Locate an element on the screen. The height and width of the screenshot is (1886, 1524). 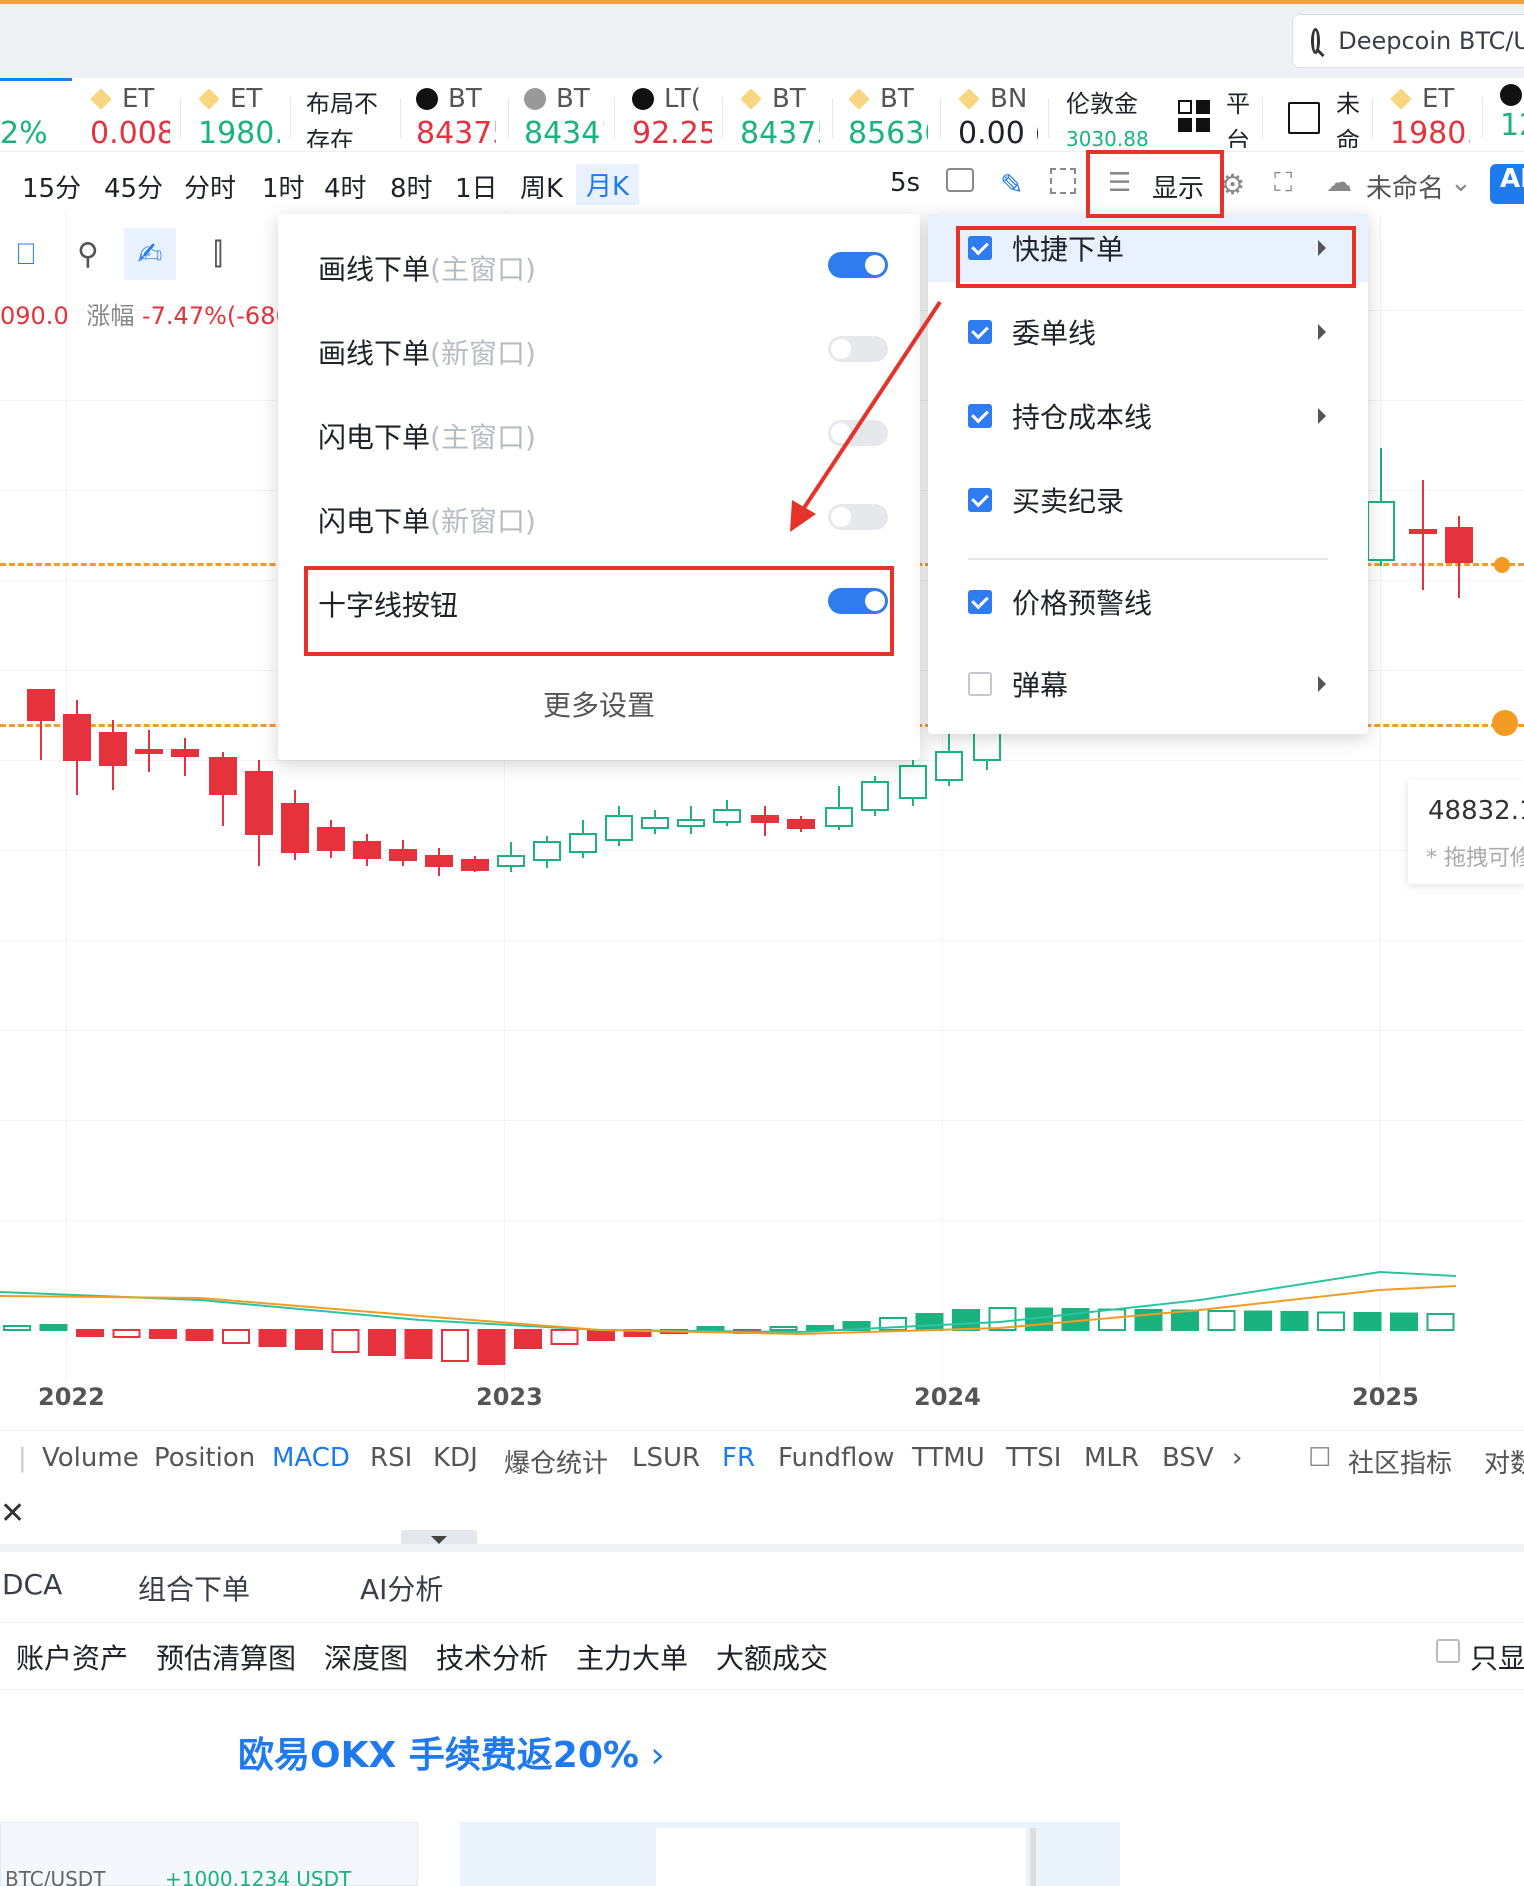
indicator-lsur: LSUR is located at coordinates (666, 1458).